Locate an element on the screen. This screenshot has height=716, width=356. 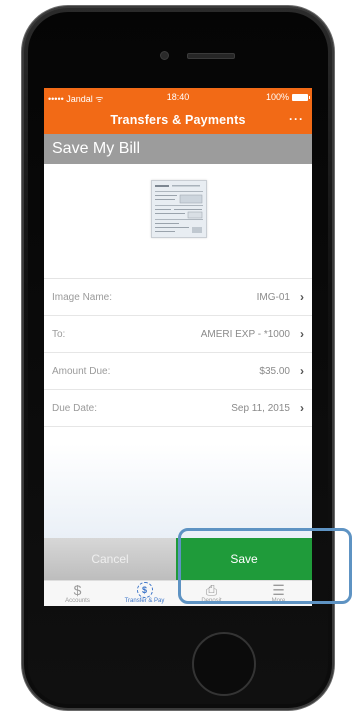
save-button-highlight is located at coordinates (265, 566).